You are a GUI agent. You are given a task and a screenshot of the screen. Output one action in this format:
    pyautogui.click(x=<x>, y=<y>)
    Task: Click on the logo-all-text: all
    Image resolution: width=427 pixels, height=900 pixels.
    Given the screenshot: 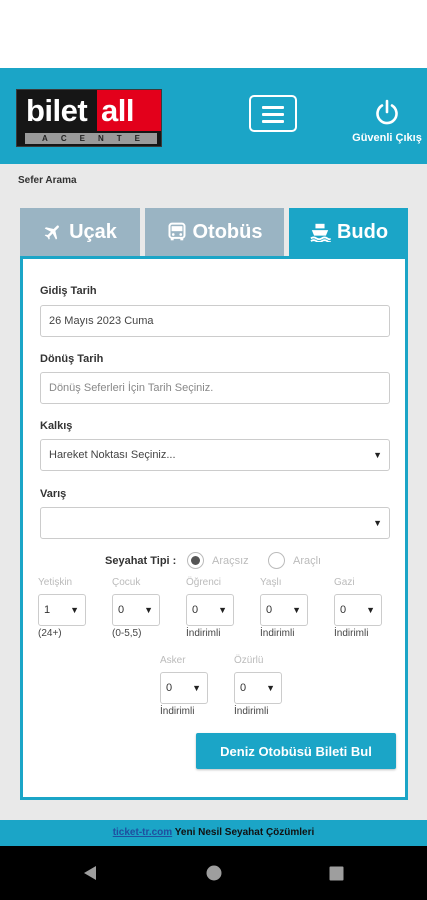 What is the action you would take?
    pyautogui.click(x=117, y=110)
    